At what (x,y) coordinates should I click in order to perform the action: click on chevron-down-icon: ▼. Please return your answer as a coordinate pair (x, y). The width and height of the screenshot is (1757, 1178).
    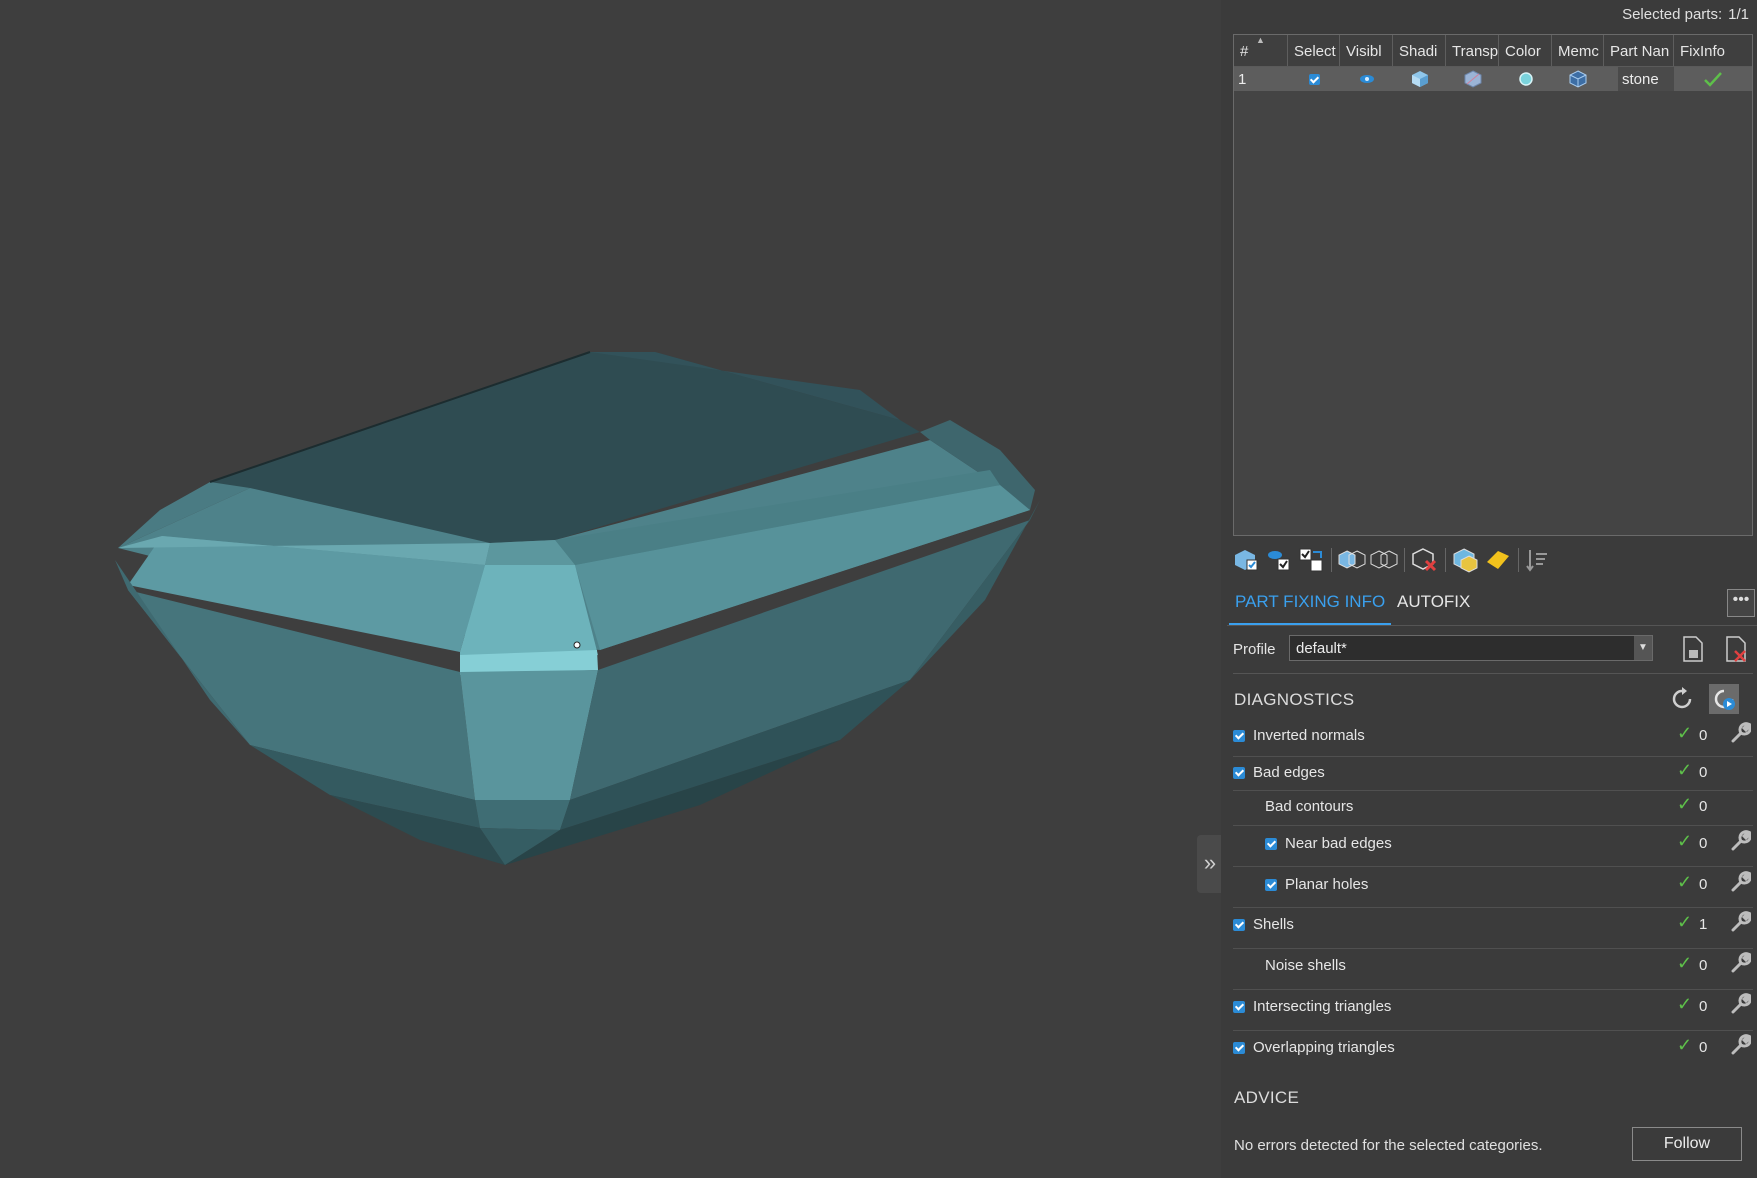
    Looking at the image, I should click on (1643, 648).